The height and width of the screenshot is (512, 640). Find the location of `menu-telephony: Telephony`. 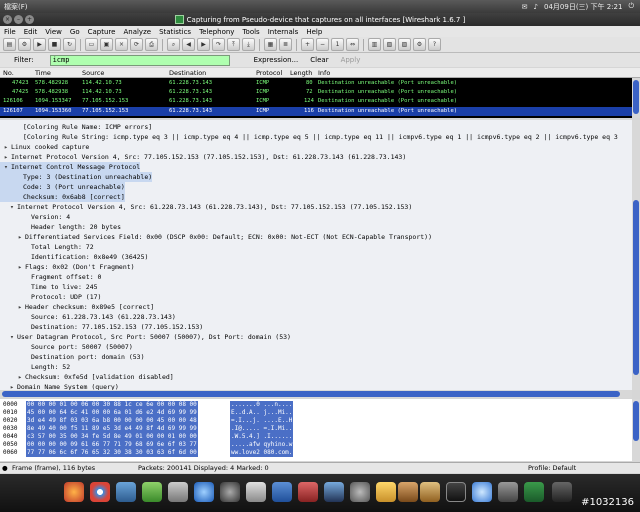

menu-telephony: Telephony is located at coordinates (216, 32).